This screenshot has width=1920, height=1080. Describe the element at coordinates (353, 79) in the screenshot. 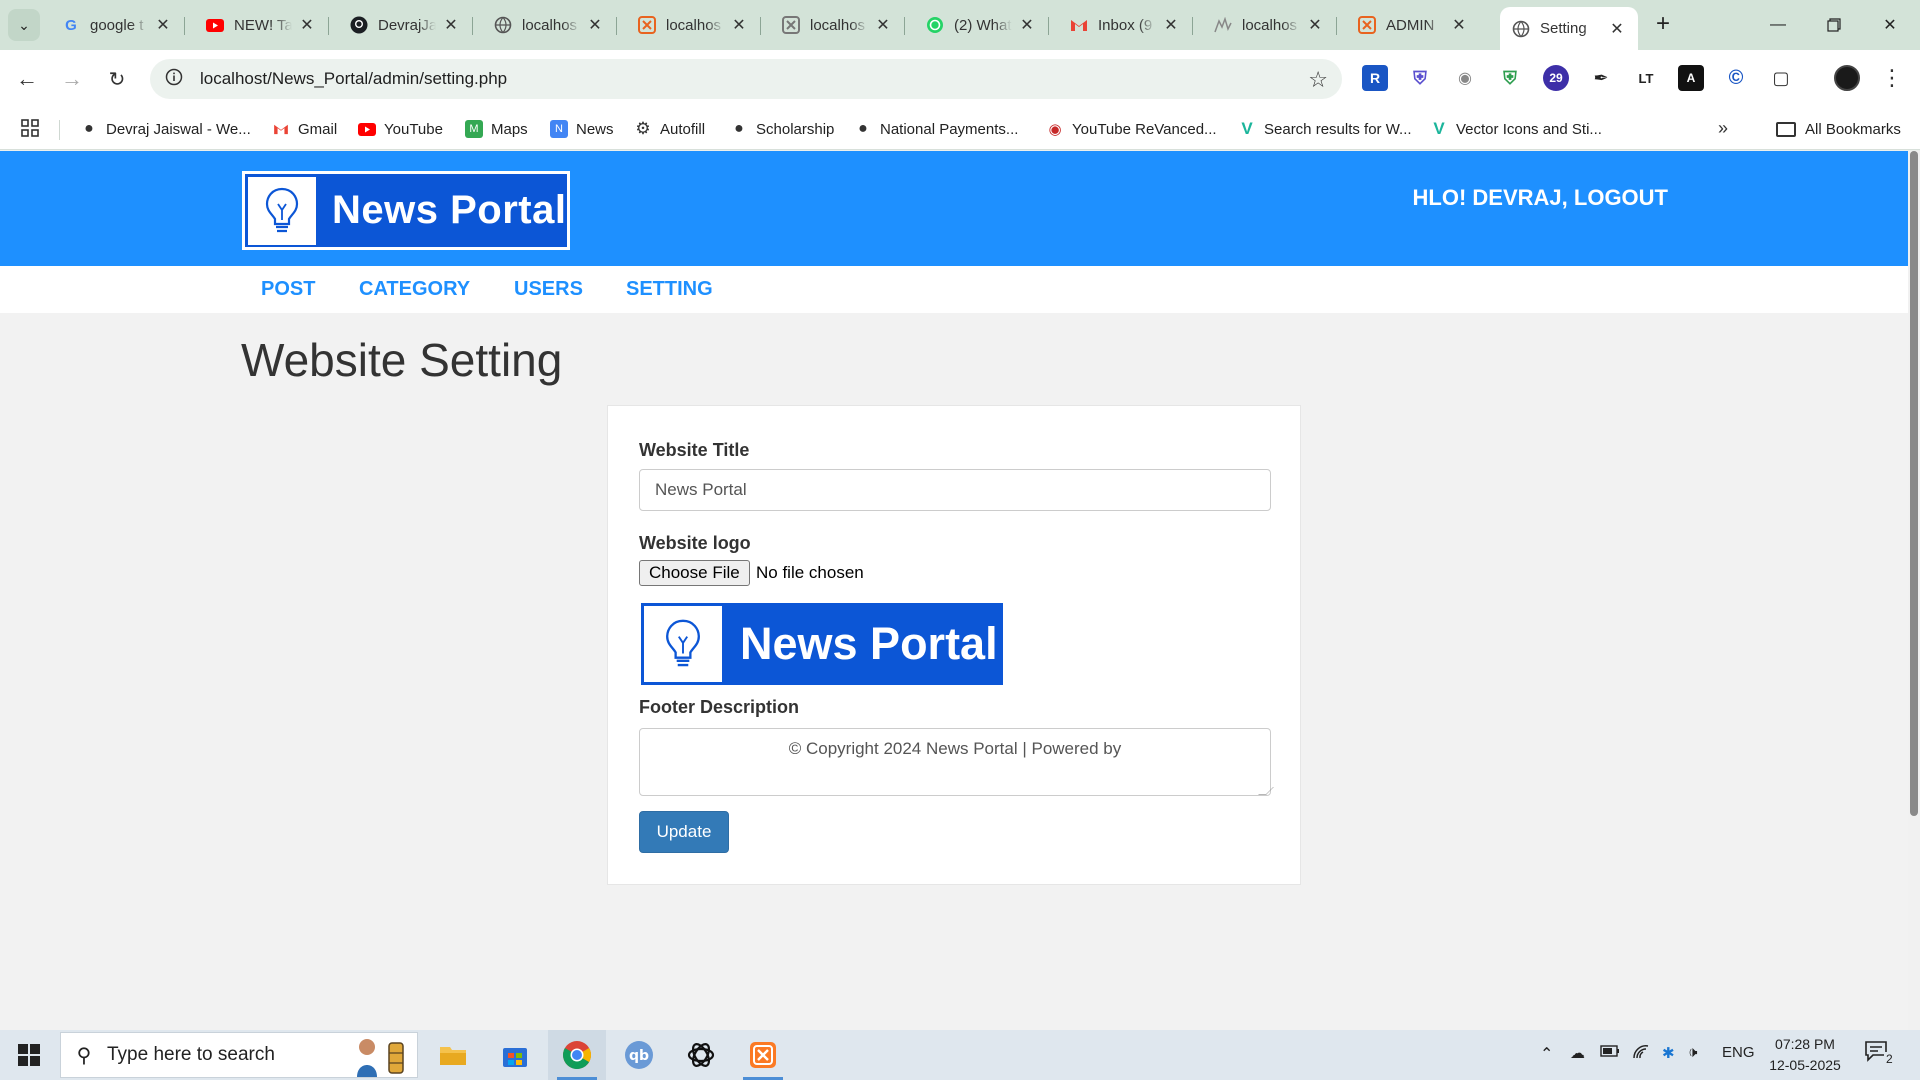

I see `url-text: localhost/News_Portal/admin/setting.php` at that location.